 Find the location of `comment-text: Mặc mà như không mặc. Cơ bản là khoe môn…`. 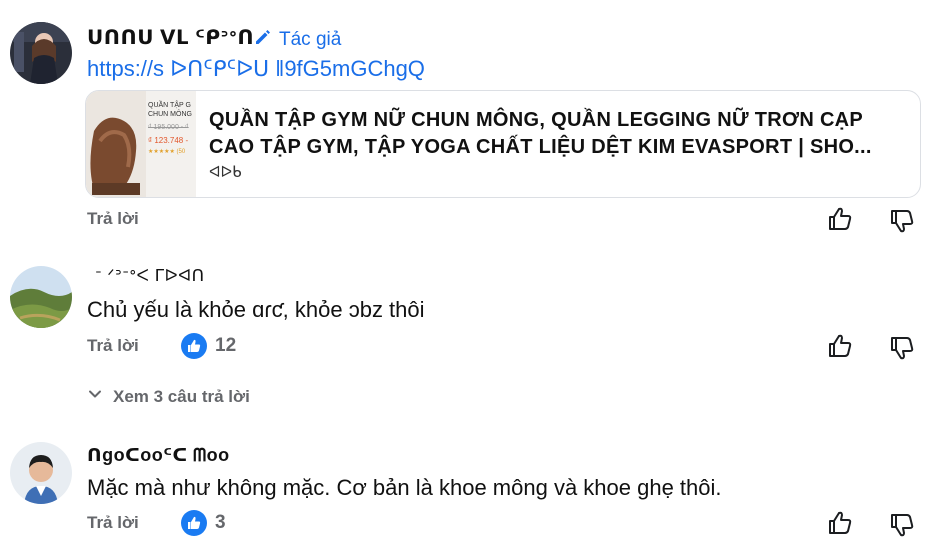

comment-text: Mặc mà như không mặc. Cơ bản là khoe môn… is located at coordinates (404, 487).